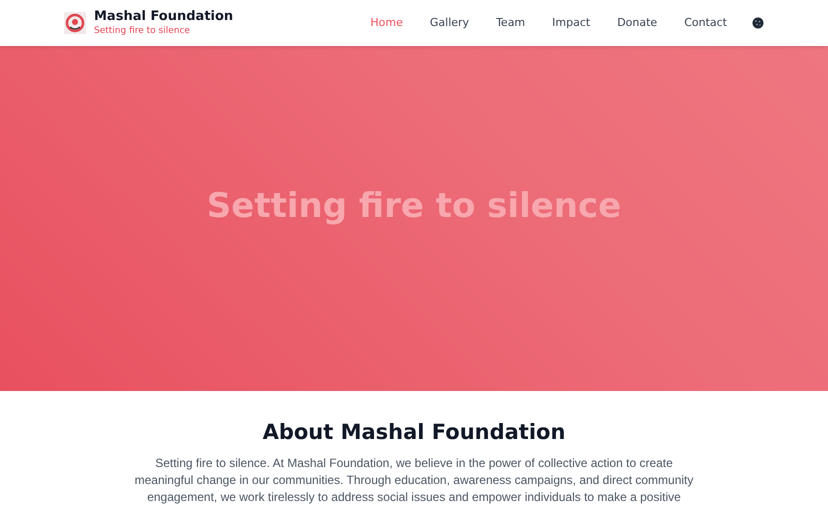 The height and width of the screenshot is (518, 828). Describe the element at coordinates (414, 206) in the screenshot. I see `hero-title: Setting fire to silence` at that location.